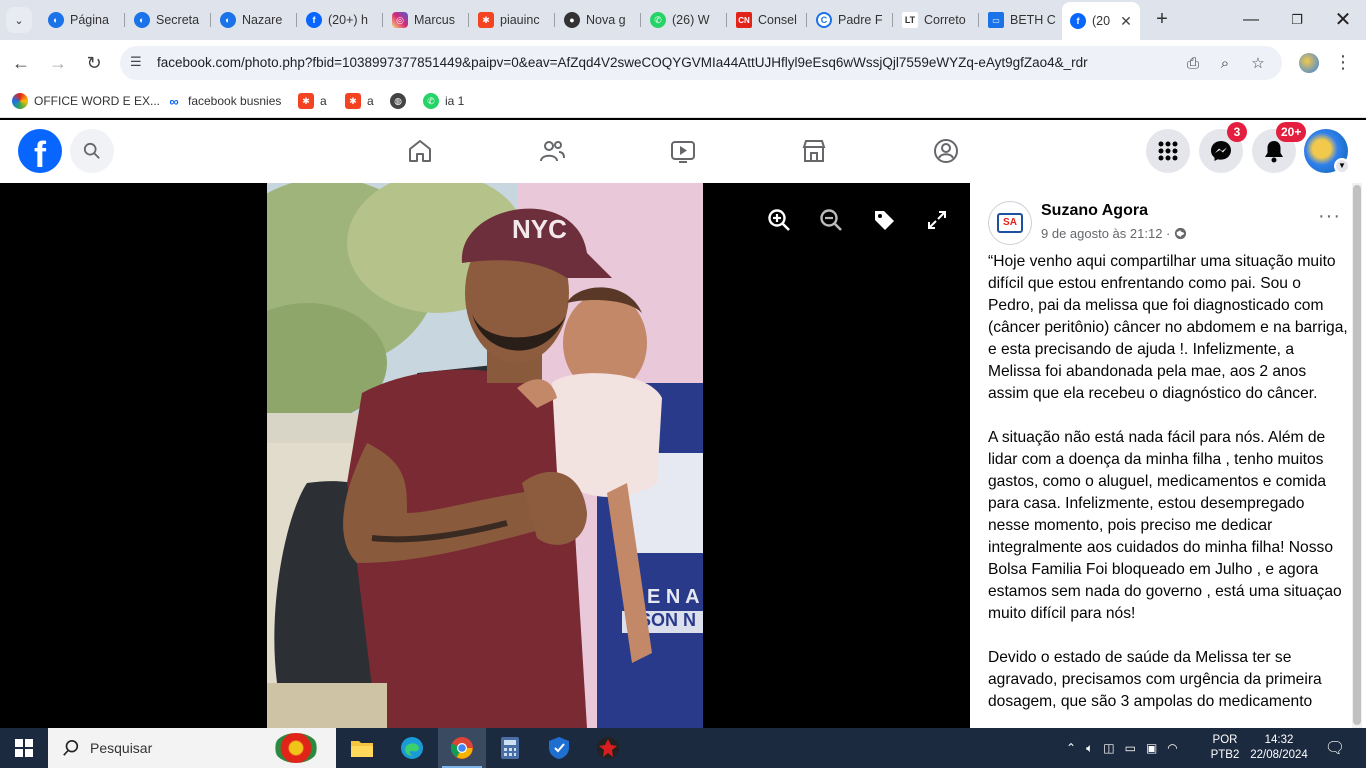 The image size is (1366, 768). Describe the element at coordinates (94, 63) in the screenshot. I see `reload-button: ↻` at that location.